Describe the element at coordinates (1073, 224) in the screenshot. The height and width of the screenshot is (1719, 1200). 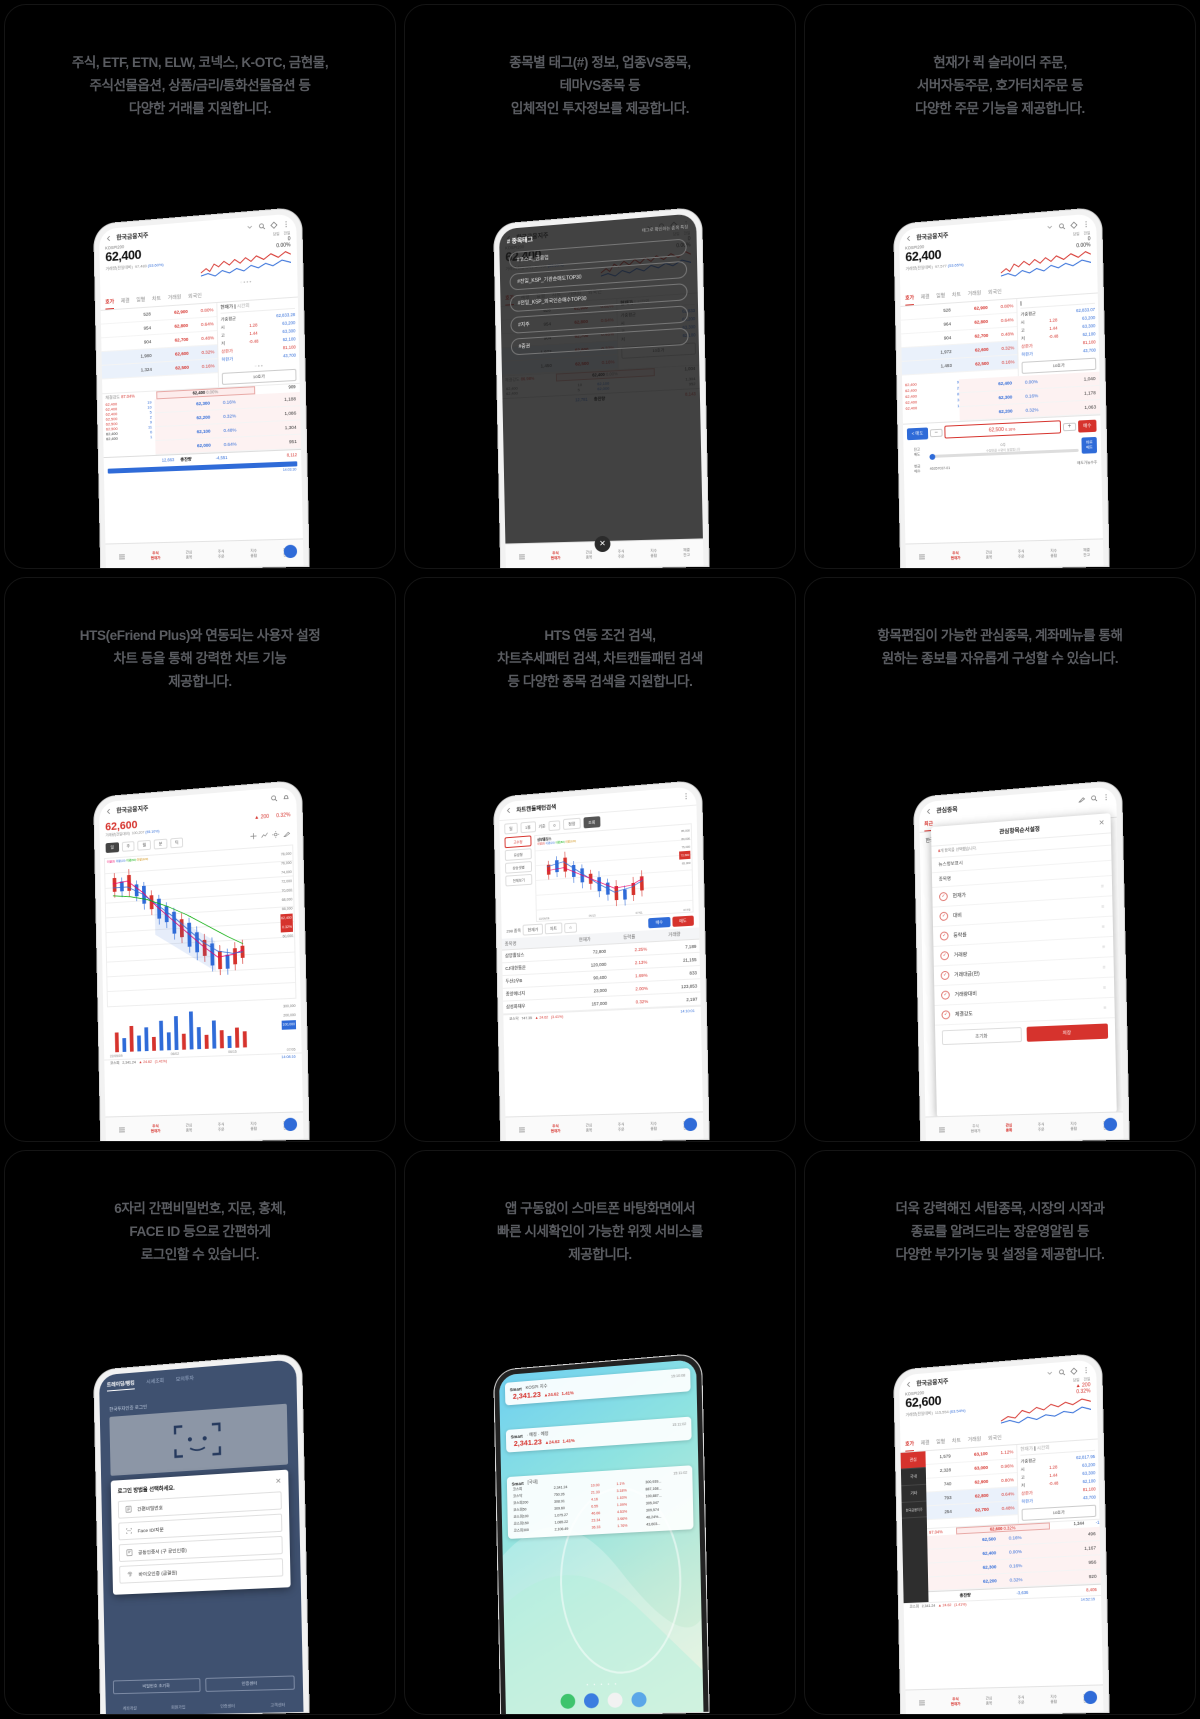
I see `tag-icon` at that location.